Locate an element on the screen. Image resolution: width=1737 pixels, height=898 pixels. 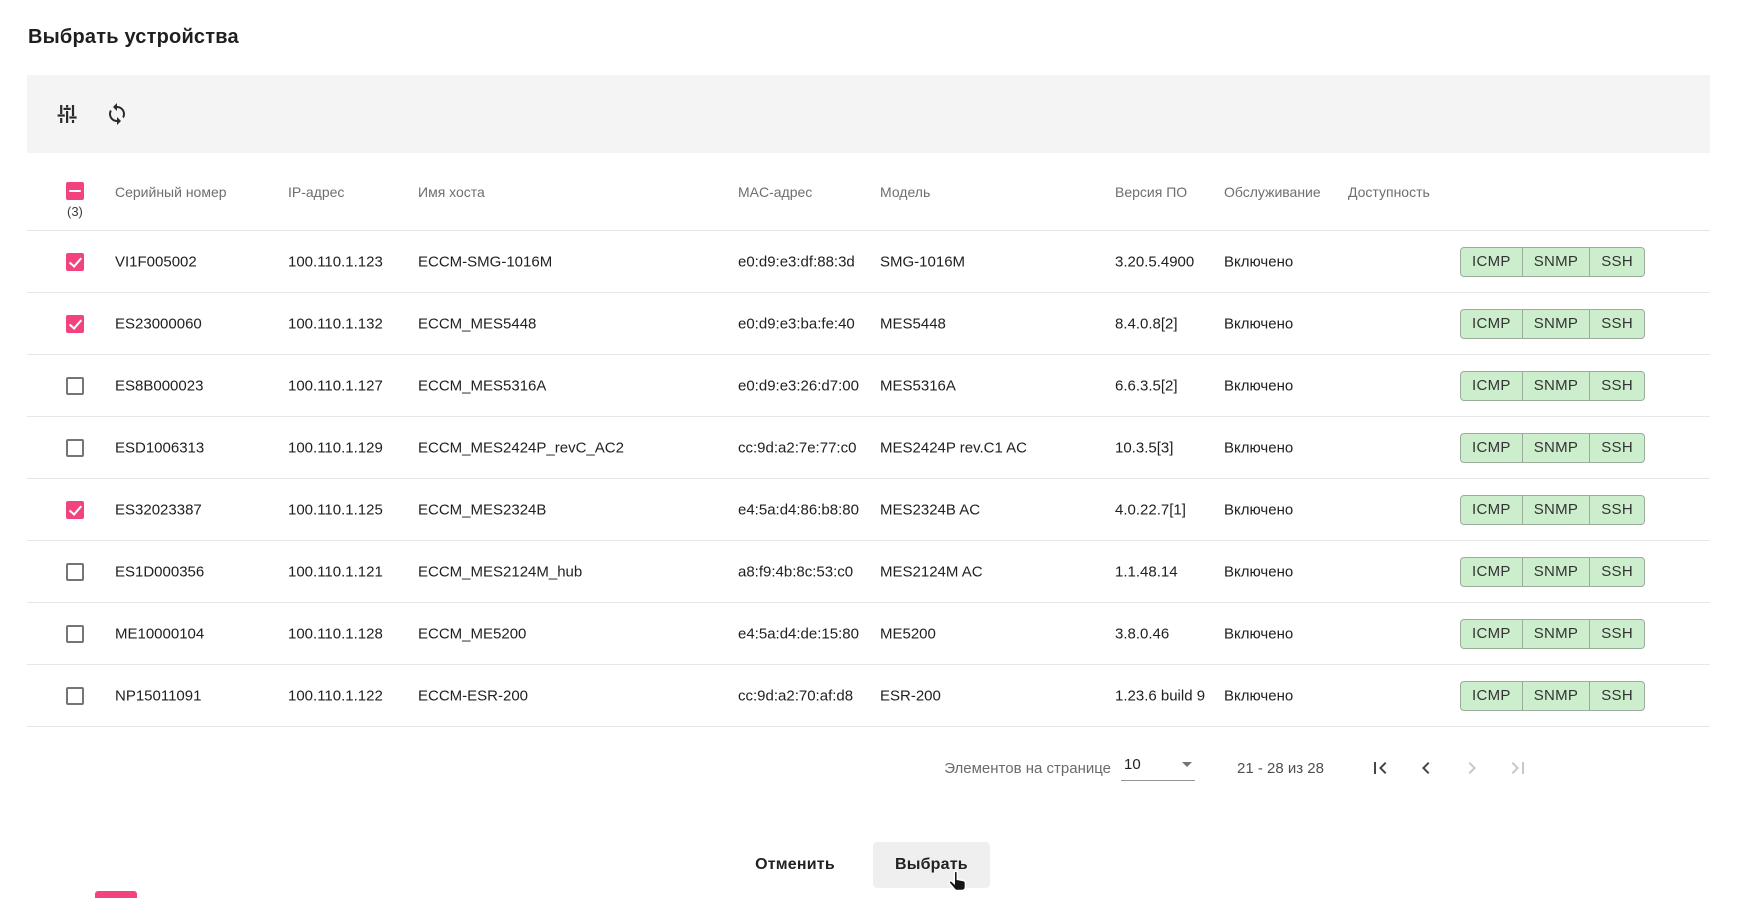
cell-model: SMG-1016M is located at coordinates (923, 261).